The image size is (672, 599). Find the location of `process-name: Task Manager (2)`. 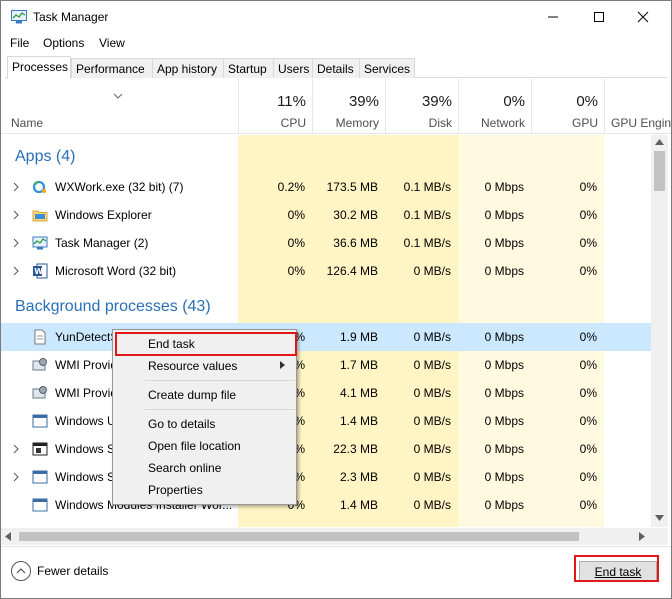

process-name: Task Manager (2) is located at coordinates (102, 243).